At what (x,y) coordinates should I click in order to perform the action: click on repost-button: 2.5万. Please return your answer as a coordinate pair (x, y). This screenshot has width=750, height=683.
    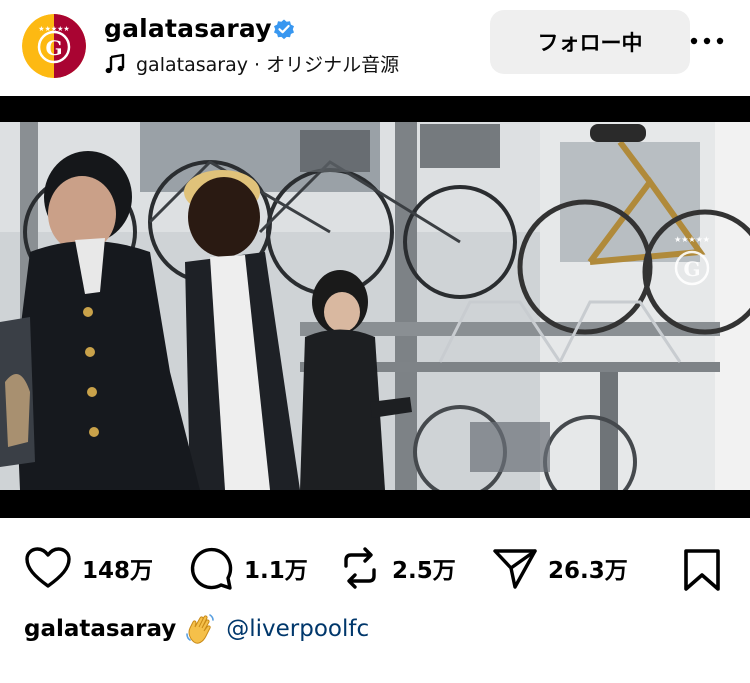
    Looking at the image, I should click on (397, 568).